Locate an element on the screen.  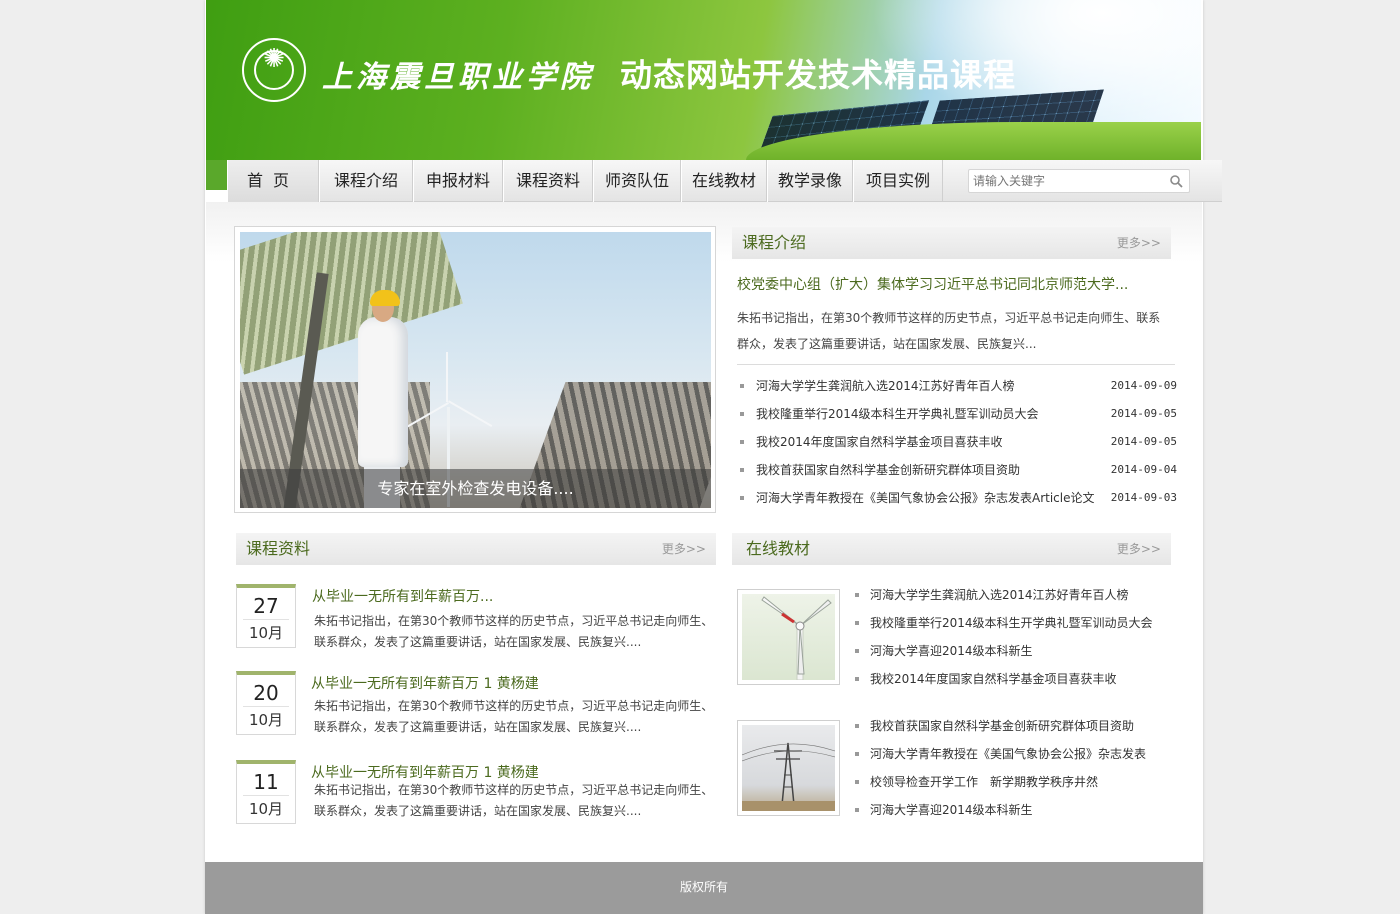
section-title: 在线教材 is located at coordinates (778, 548).